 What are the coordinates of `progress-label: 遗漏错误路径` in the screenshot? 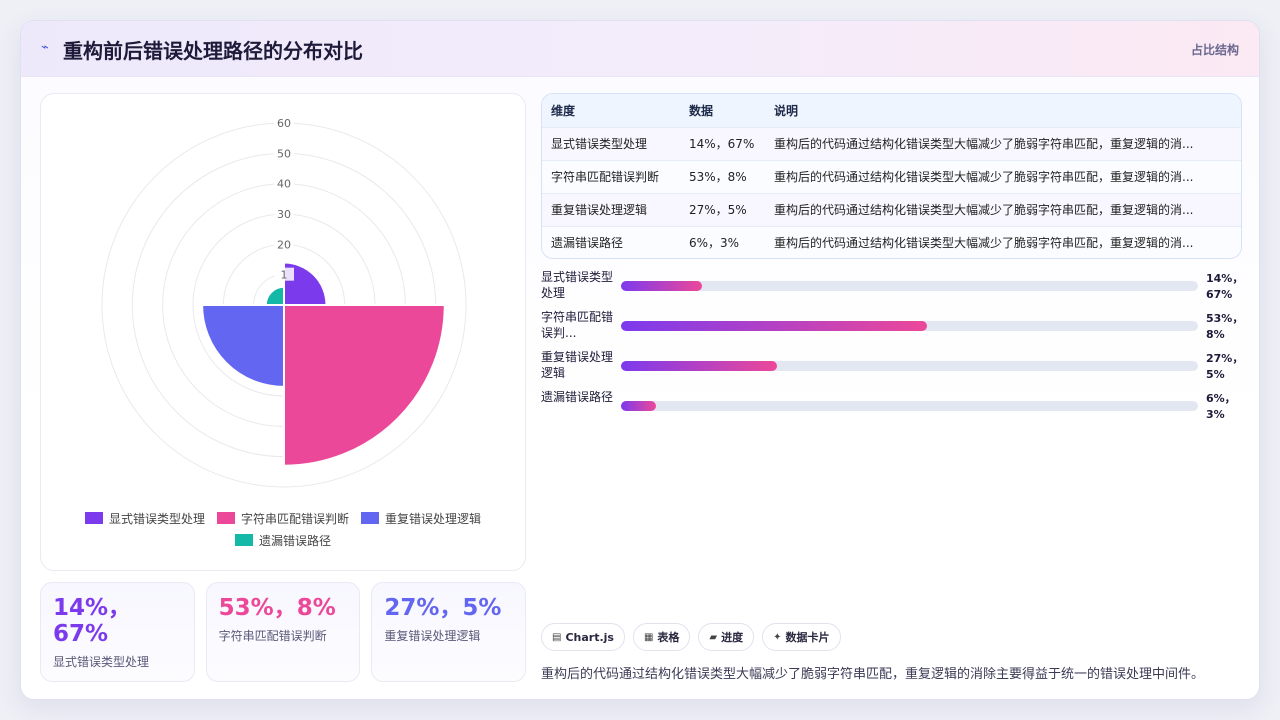 It's located at (577, 397).